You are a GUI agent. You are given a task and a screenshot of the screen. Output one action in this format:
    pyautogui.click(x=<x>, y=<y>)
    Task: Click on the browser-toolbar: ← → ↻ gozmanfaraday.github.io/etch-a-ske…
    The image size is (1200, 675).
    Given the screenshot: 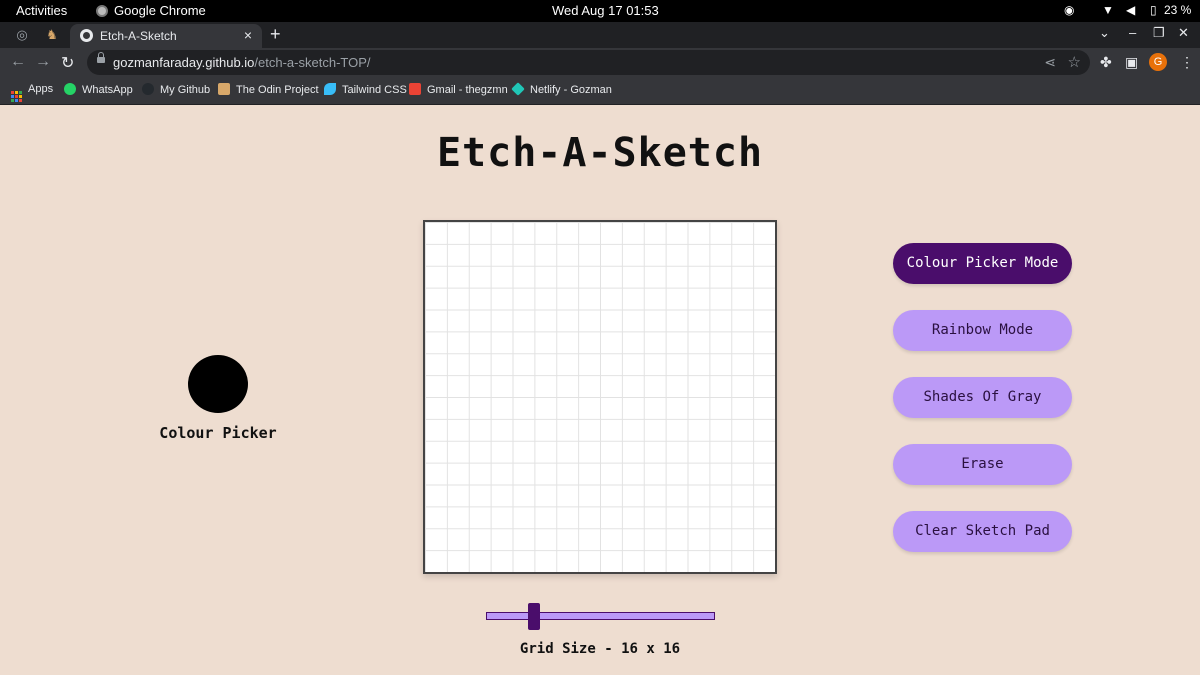 What is the action you would take?
    pyautogui.click(x=600, y=63)
    